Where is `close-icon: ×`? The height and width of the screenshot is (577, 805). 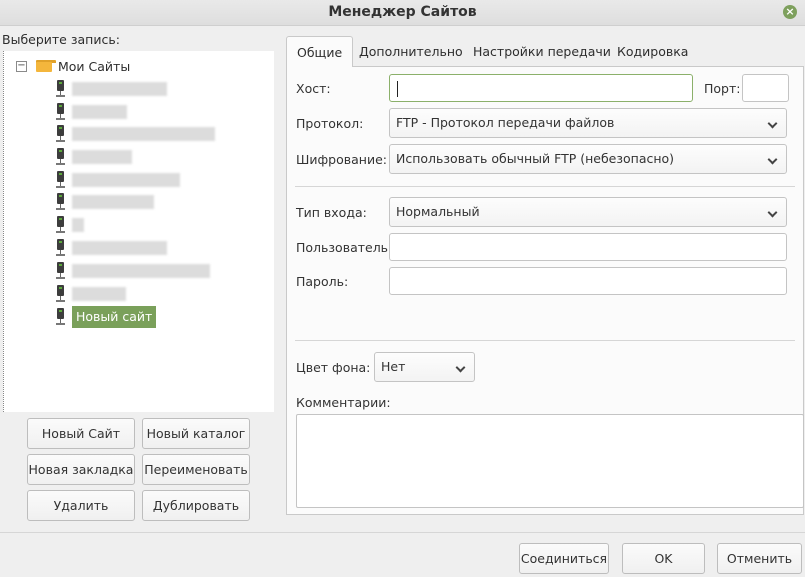 close-icon: × is located at coordinates (790, 12).